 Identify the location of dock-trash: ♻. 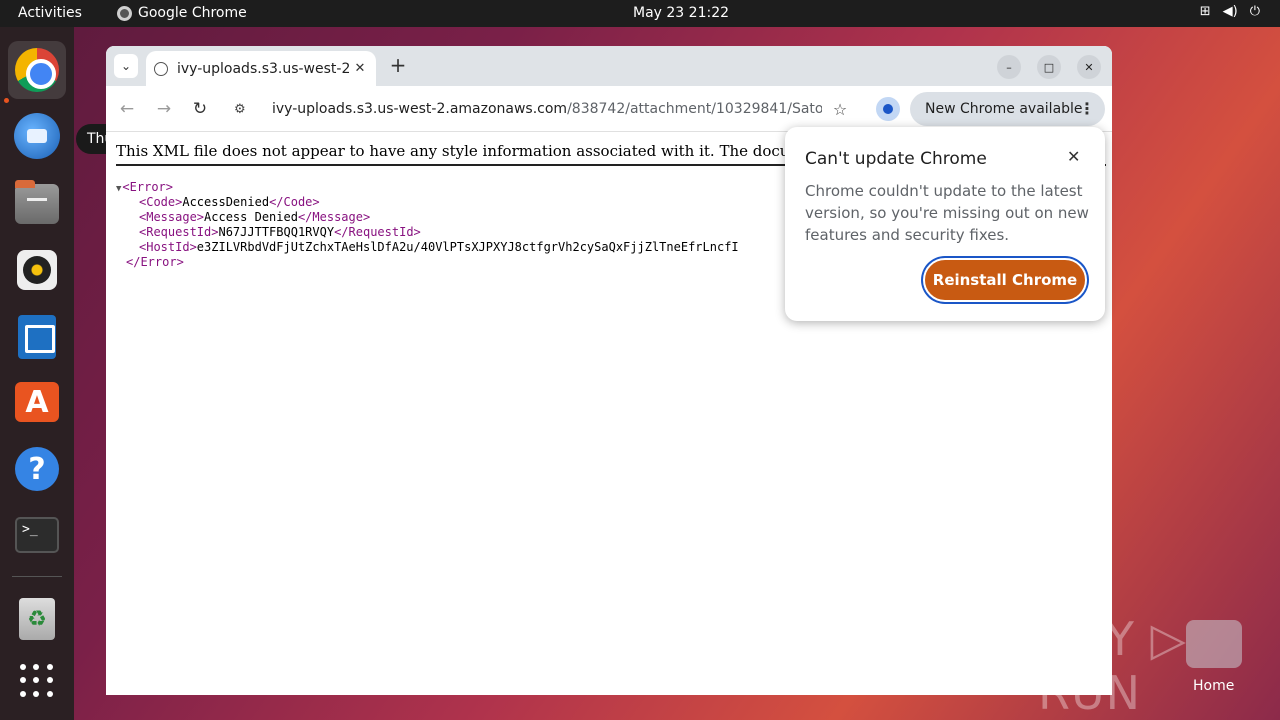
(37, 619).